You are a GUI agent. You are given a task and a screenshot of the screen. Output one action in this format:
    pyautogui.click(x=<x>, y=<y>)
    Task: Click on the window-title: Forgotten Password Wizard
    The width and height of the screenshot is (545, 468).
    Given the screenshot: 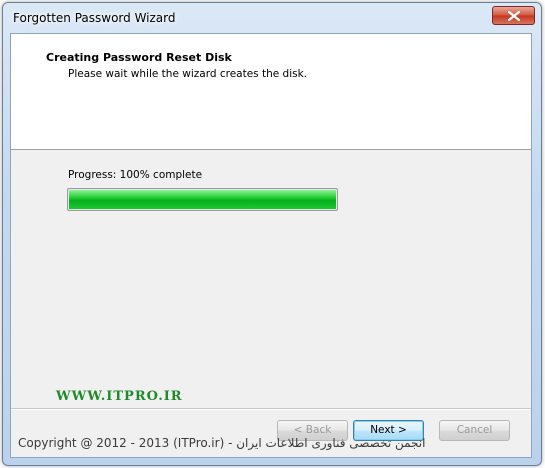 What is the action you would take?
    pyautogui.click(x=94, y=18)
    